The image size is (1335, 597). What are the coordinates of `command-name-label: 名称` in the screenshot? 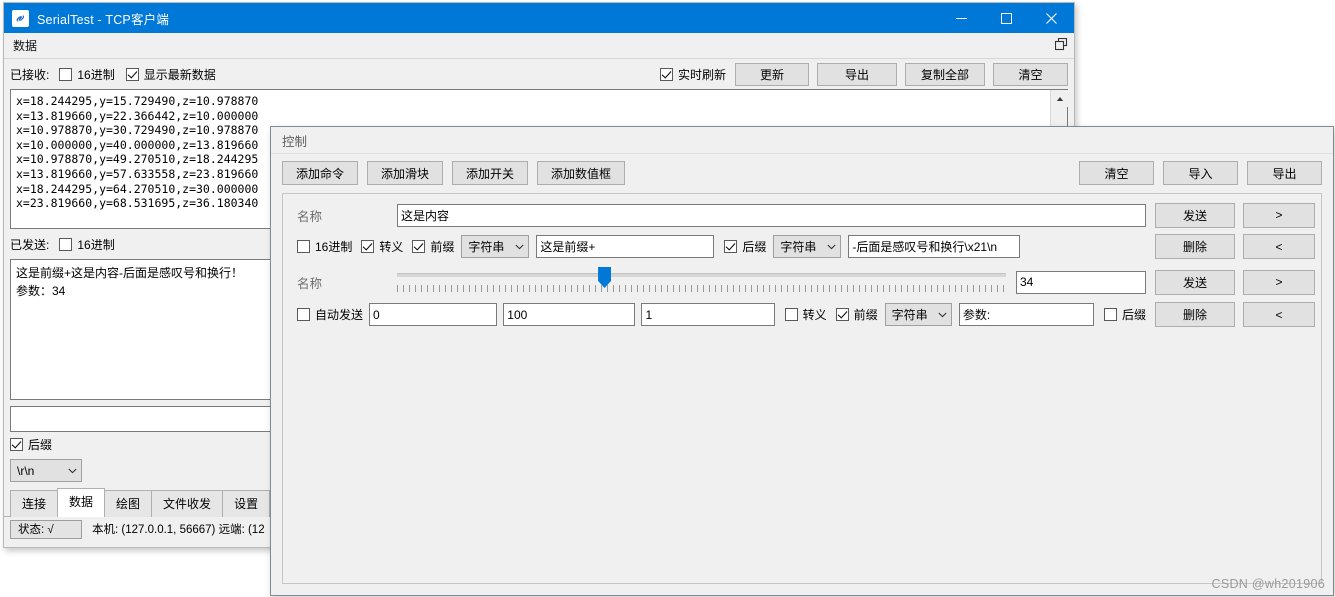 It's located at (310, 216).